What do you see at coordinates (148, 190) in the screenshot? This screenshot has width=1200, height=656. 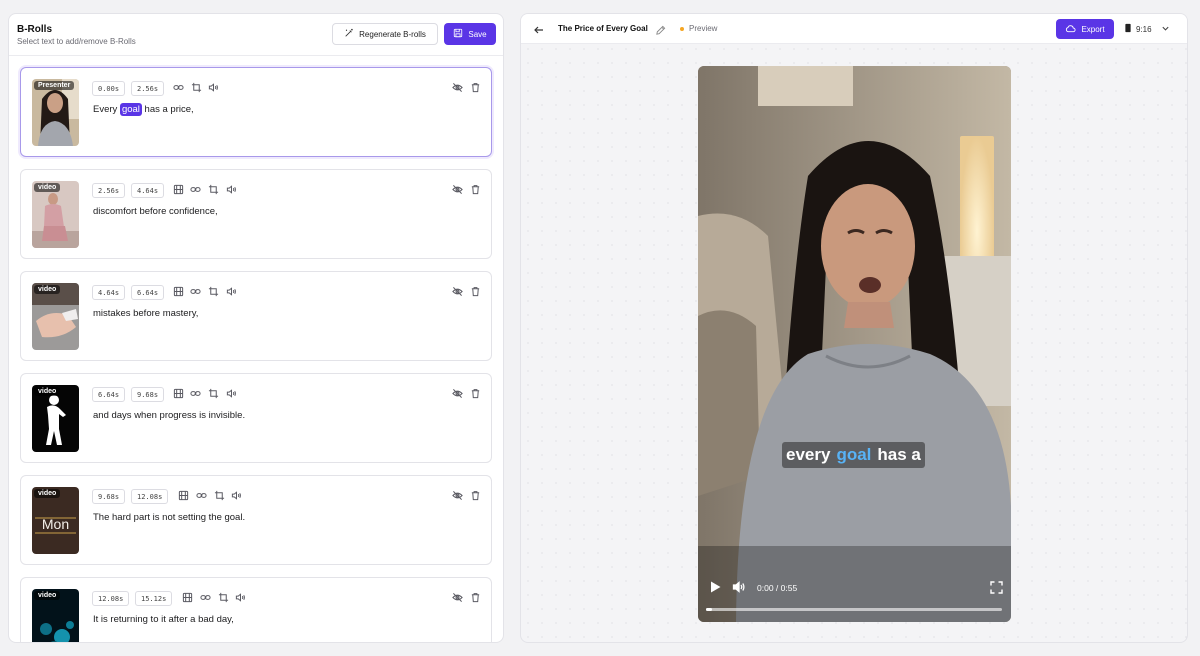 I see `clip-end-time: 4.64s` at bounding box center [148, 190].